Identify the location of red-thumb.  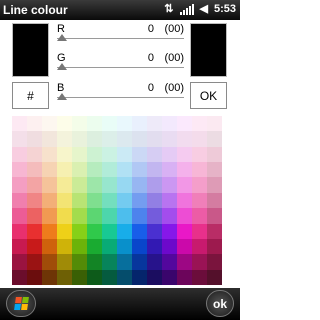
(62, 37).